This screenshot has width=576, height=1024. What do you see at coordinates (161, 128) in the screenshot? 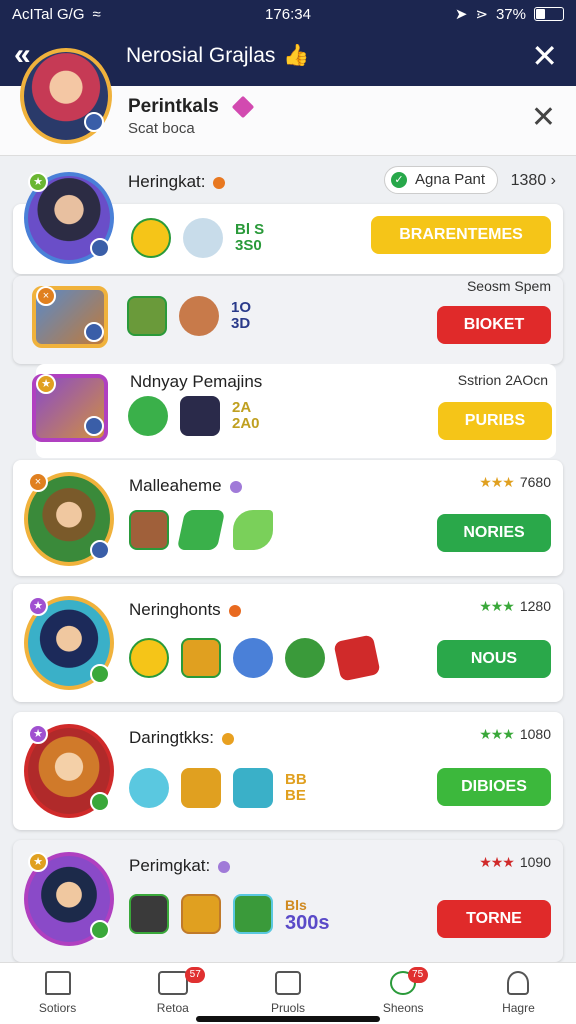
I see `profile-subtitle: Scat boca` at bounding box center [161, 128].